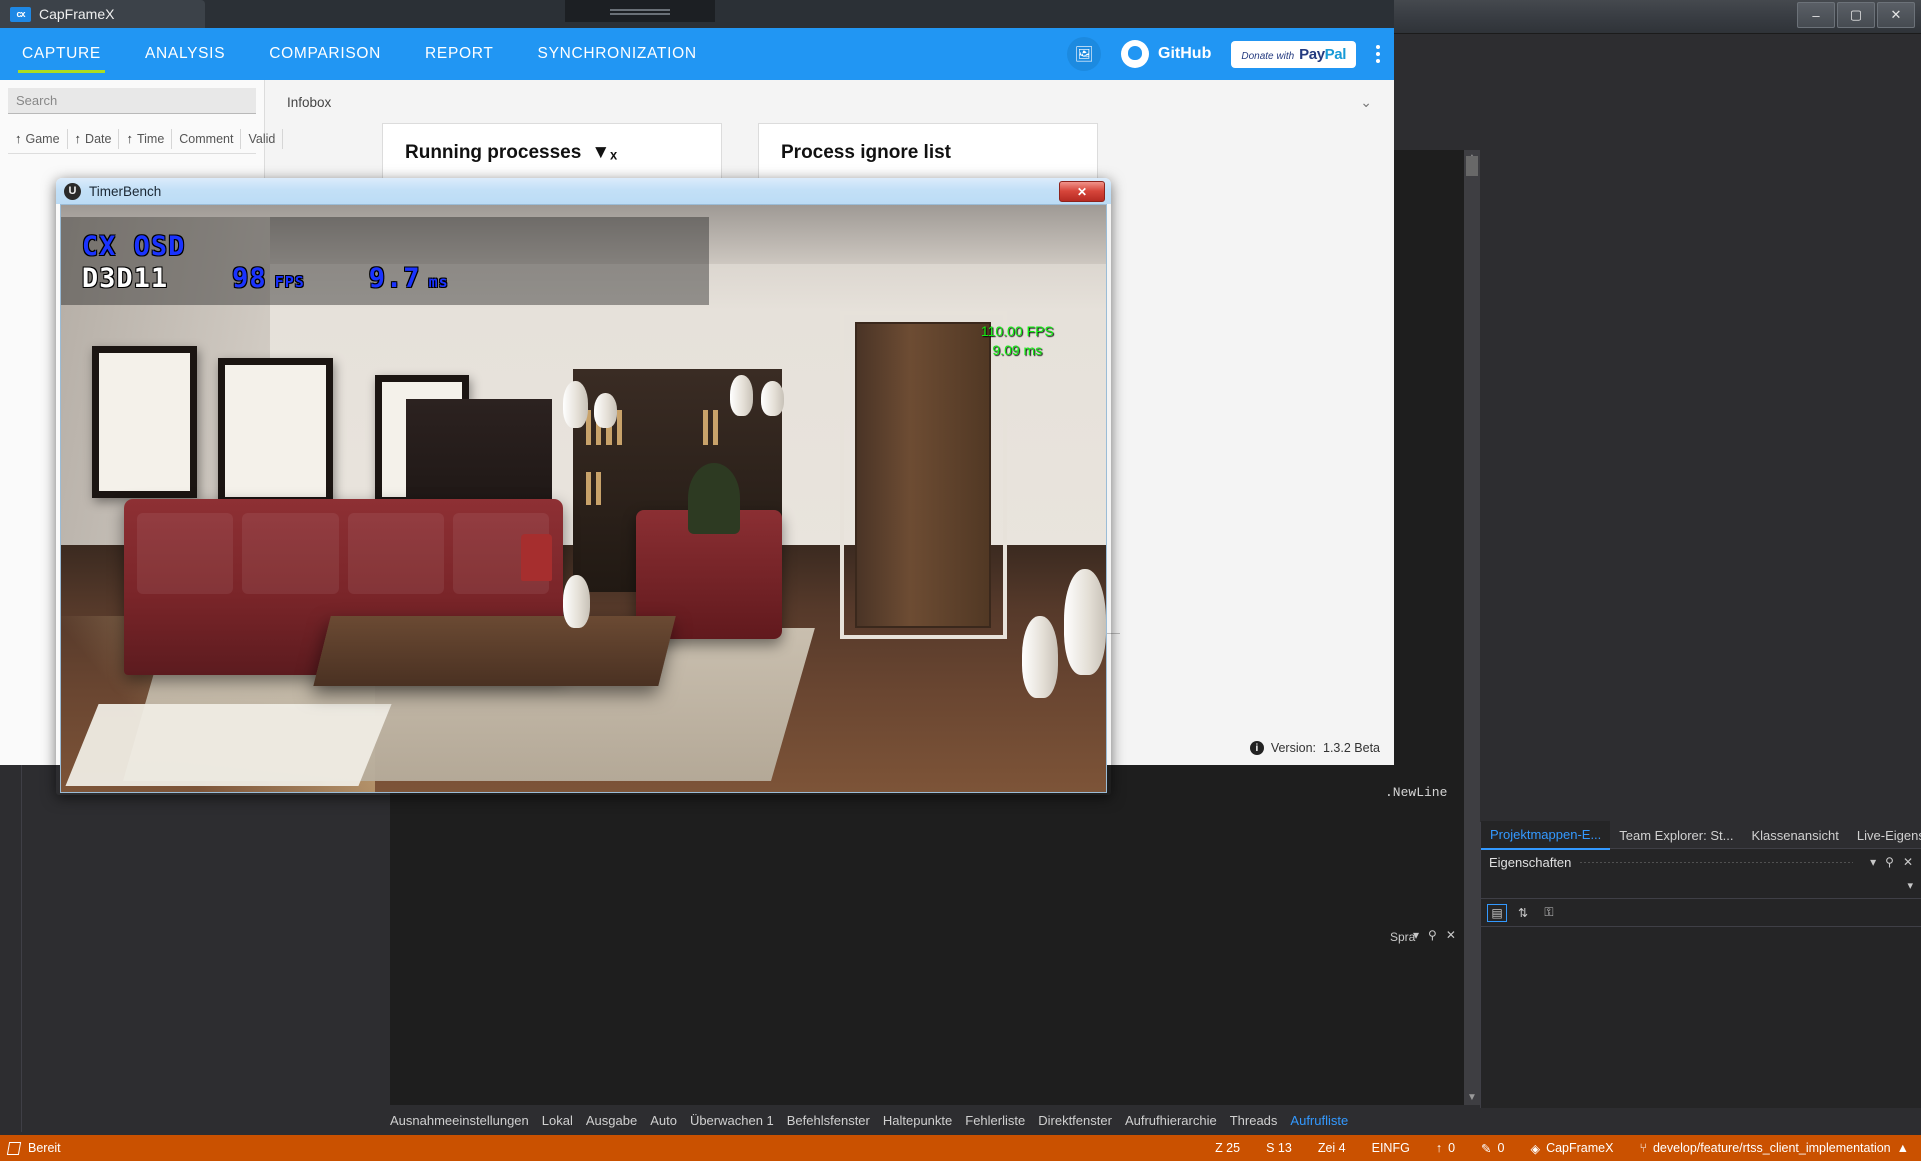 The height and width of the screenshot is (1161, 1921). I want to click on status-repository: ◈ CapFrameX, so click(1571, 1148).